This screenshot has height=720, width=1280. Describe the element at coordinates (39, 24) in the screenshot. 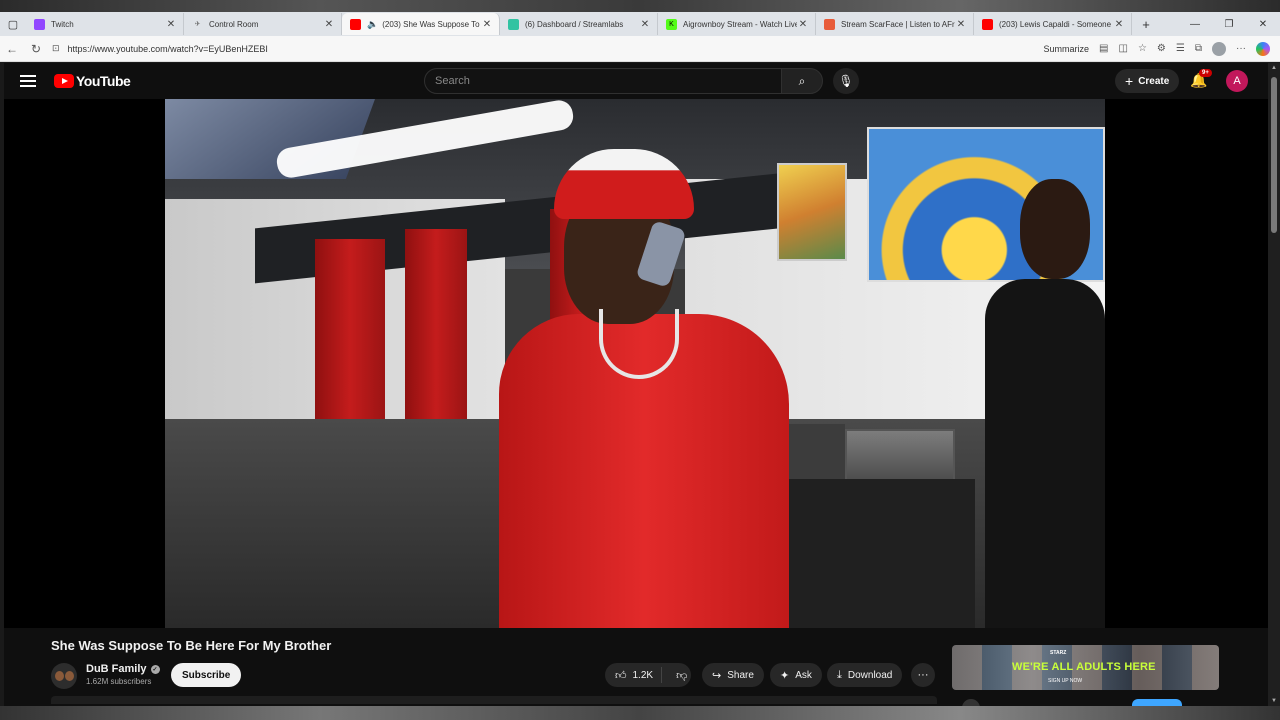

I see `twitch-favicon-icon` at that location.